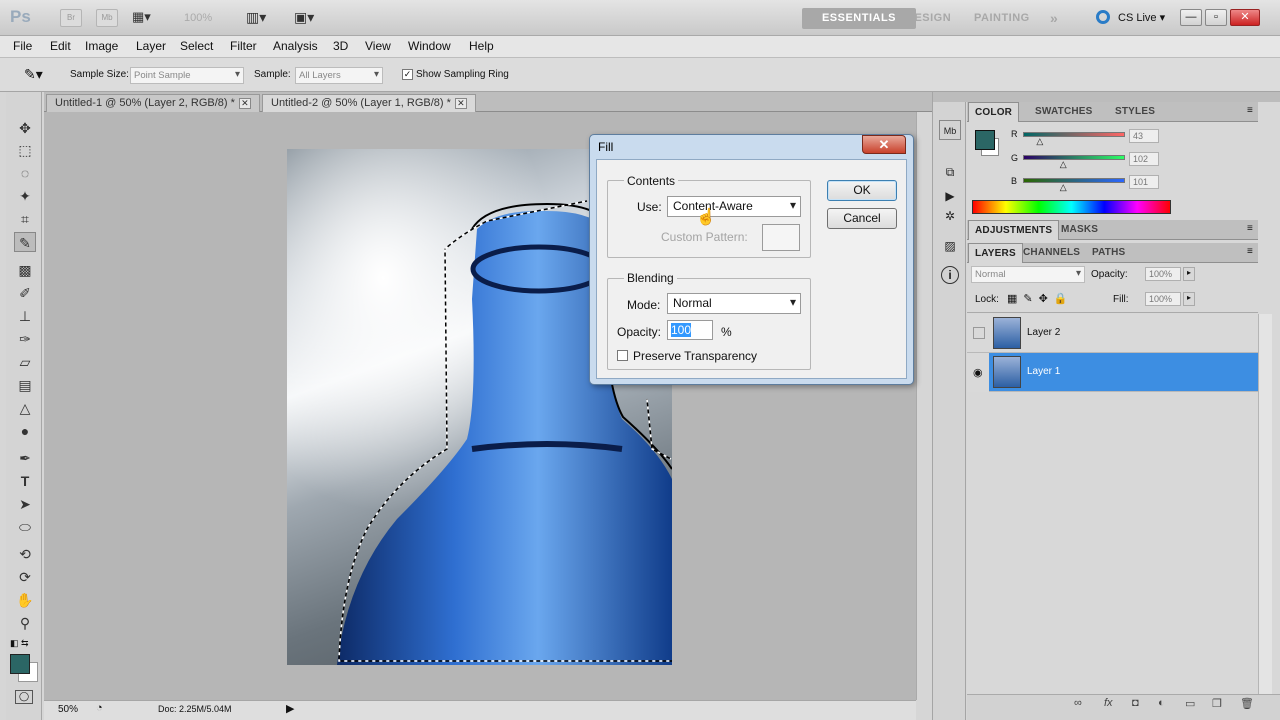 Image resolution: width=1280 pixels, height=720 pixels. What do you see at coordinates (1245, 17) in the screenshot?
I see `close-window-button: ✕` at bounding box center [1245, 17].